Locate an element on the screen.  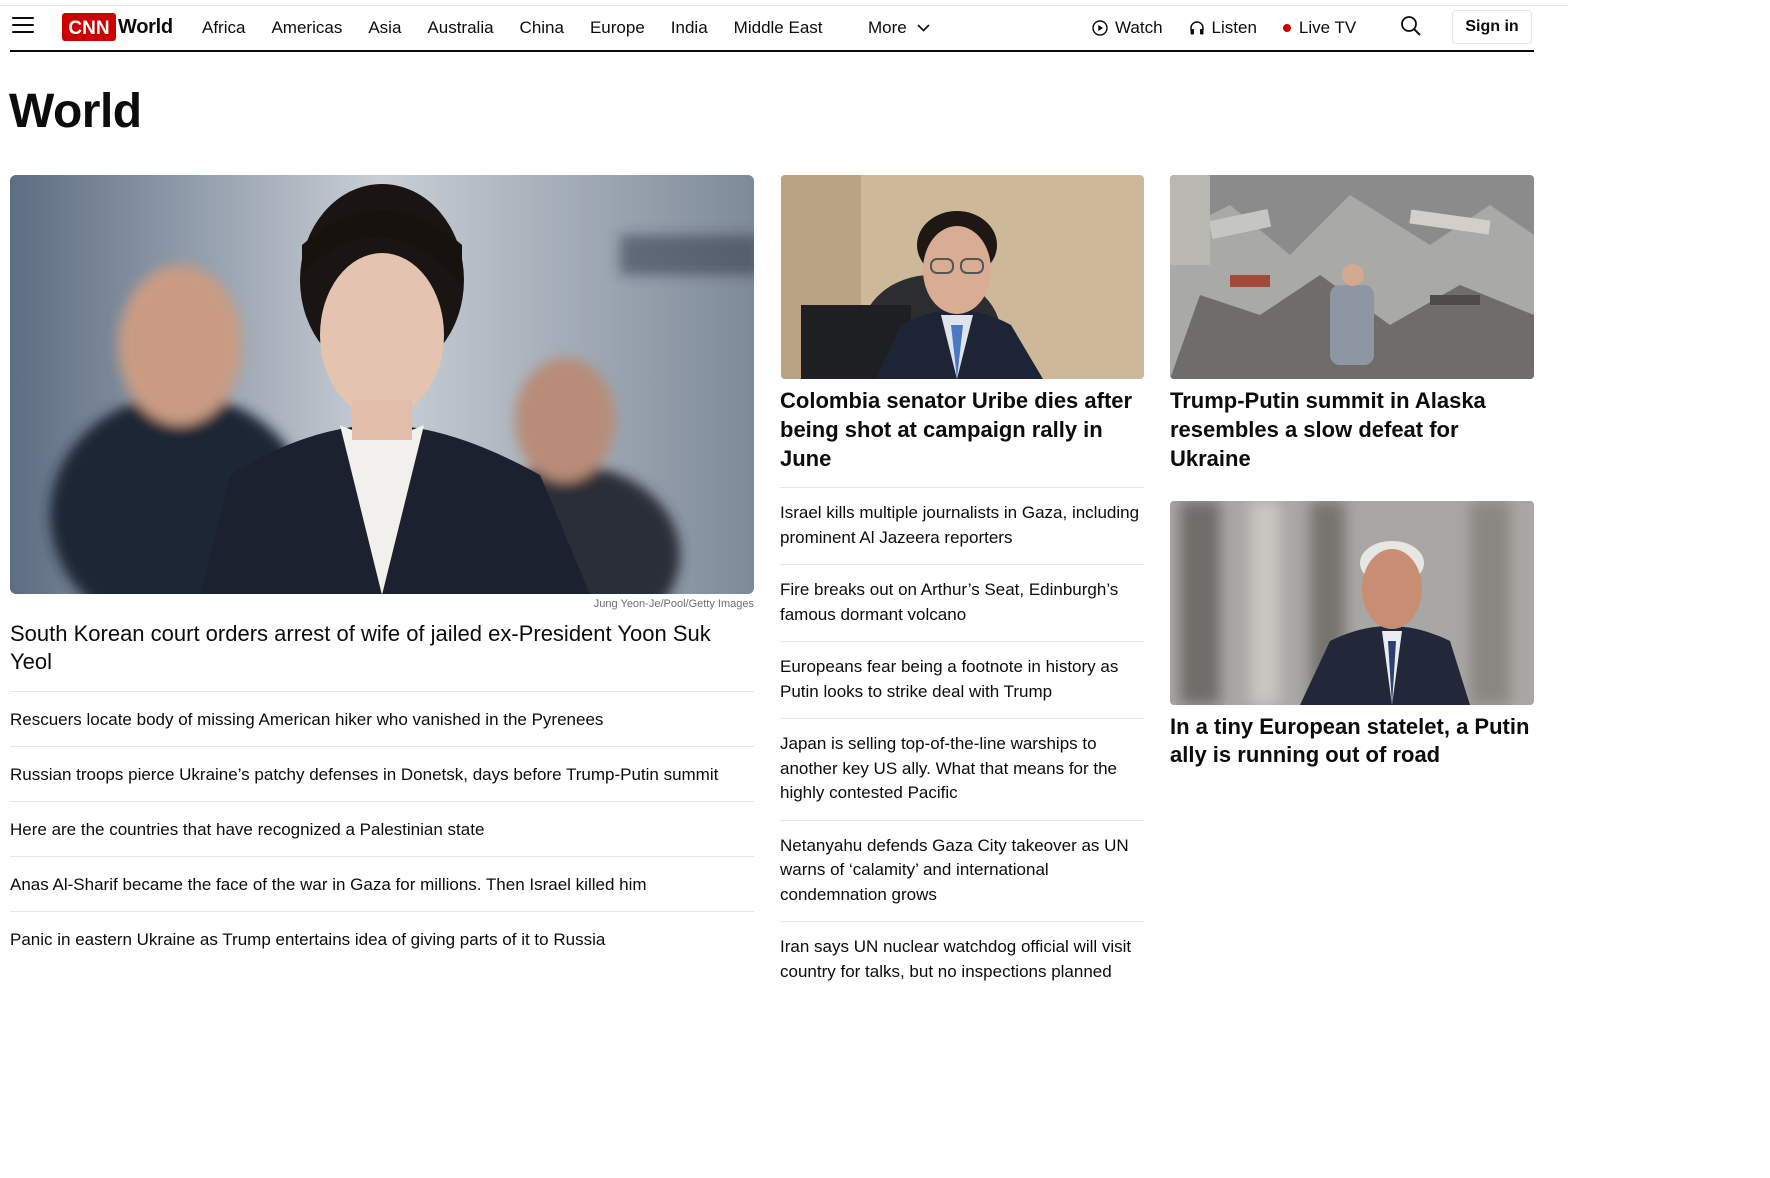
play-icon is located at coordinates (1100, 28).